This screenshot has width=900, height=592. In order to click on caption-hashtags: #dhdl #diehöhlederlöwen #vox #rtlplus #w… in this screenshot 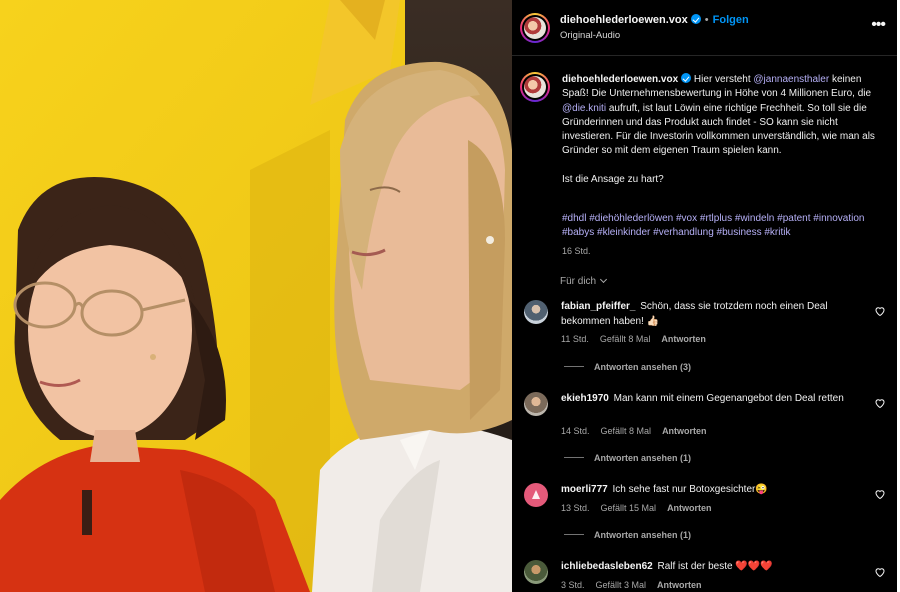, I will do `click(724, 226)`.